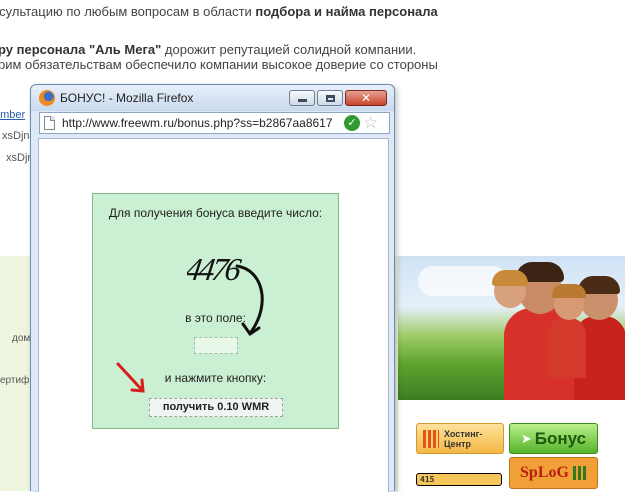 The height and width of the screenshot is (492, 625). I want to click on counter-value: 415, so click(427, 479).